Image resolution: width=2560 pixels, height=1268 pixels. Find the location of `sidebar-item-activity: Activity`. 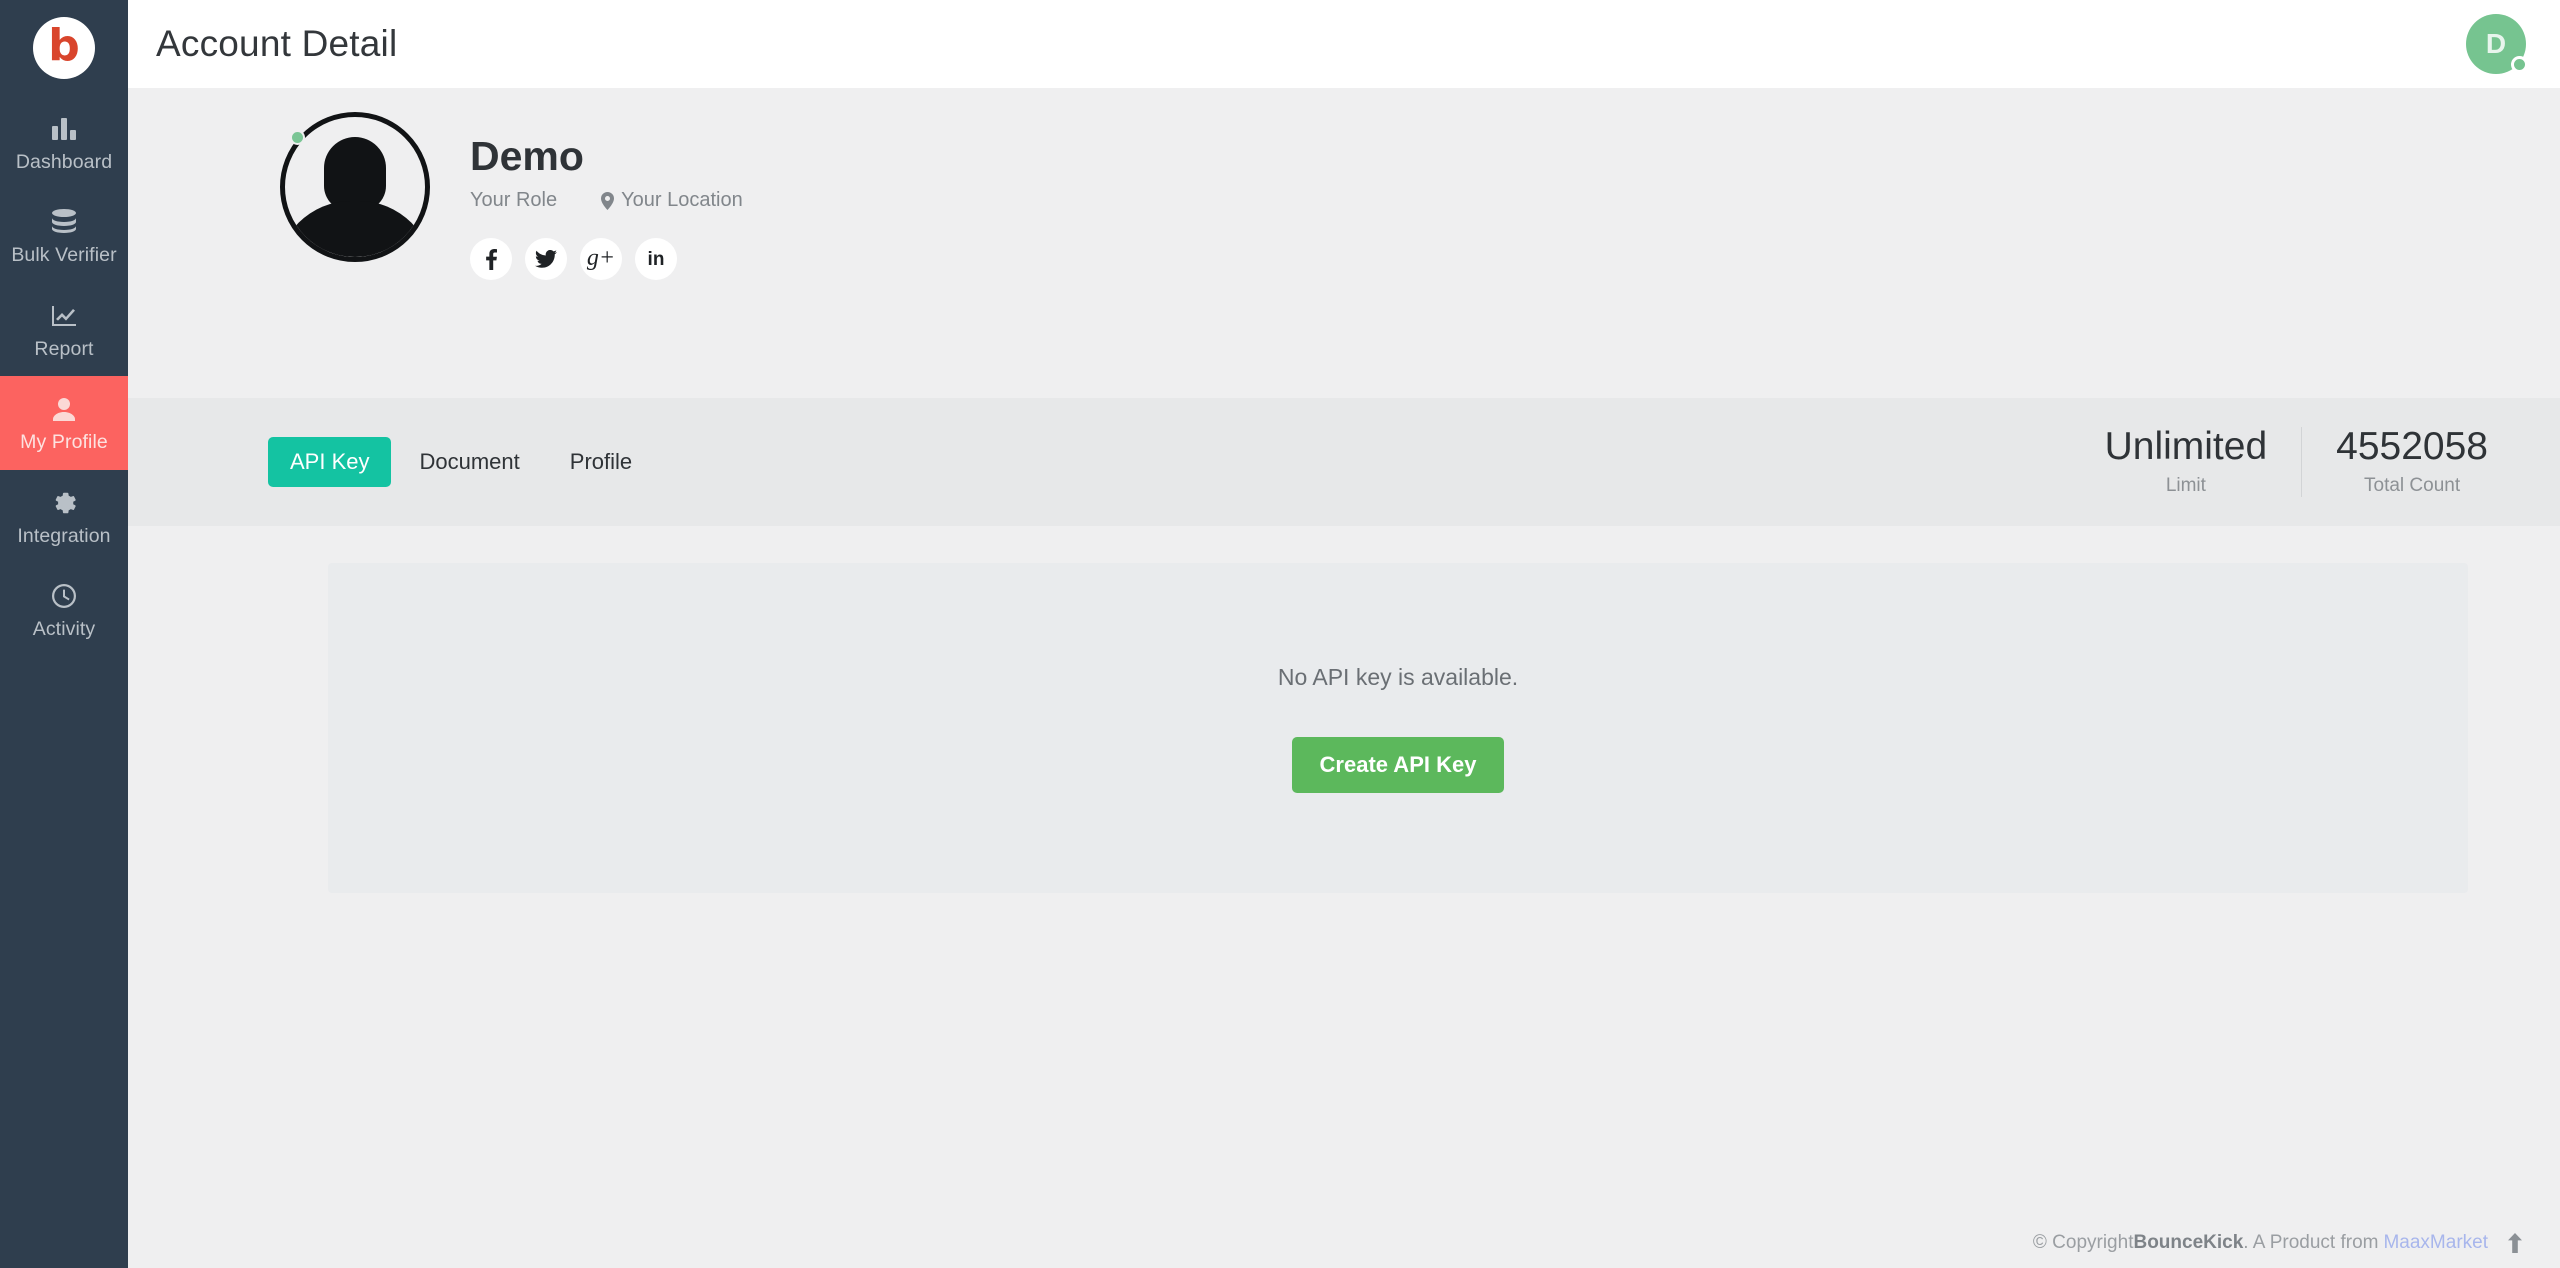

sidebar-item-activity: Activity is located at coordinates (64, 609).